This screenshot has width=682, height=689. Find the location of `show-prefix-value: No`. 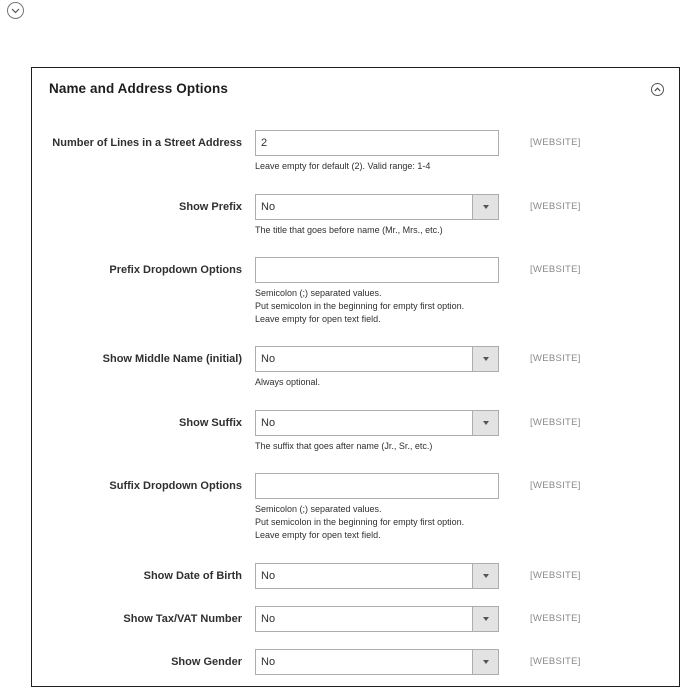

show-prefix-value: No is located at coordinates (268, 207).